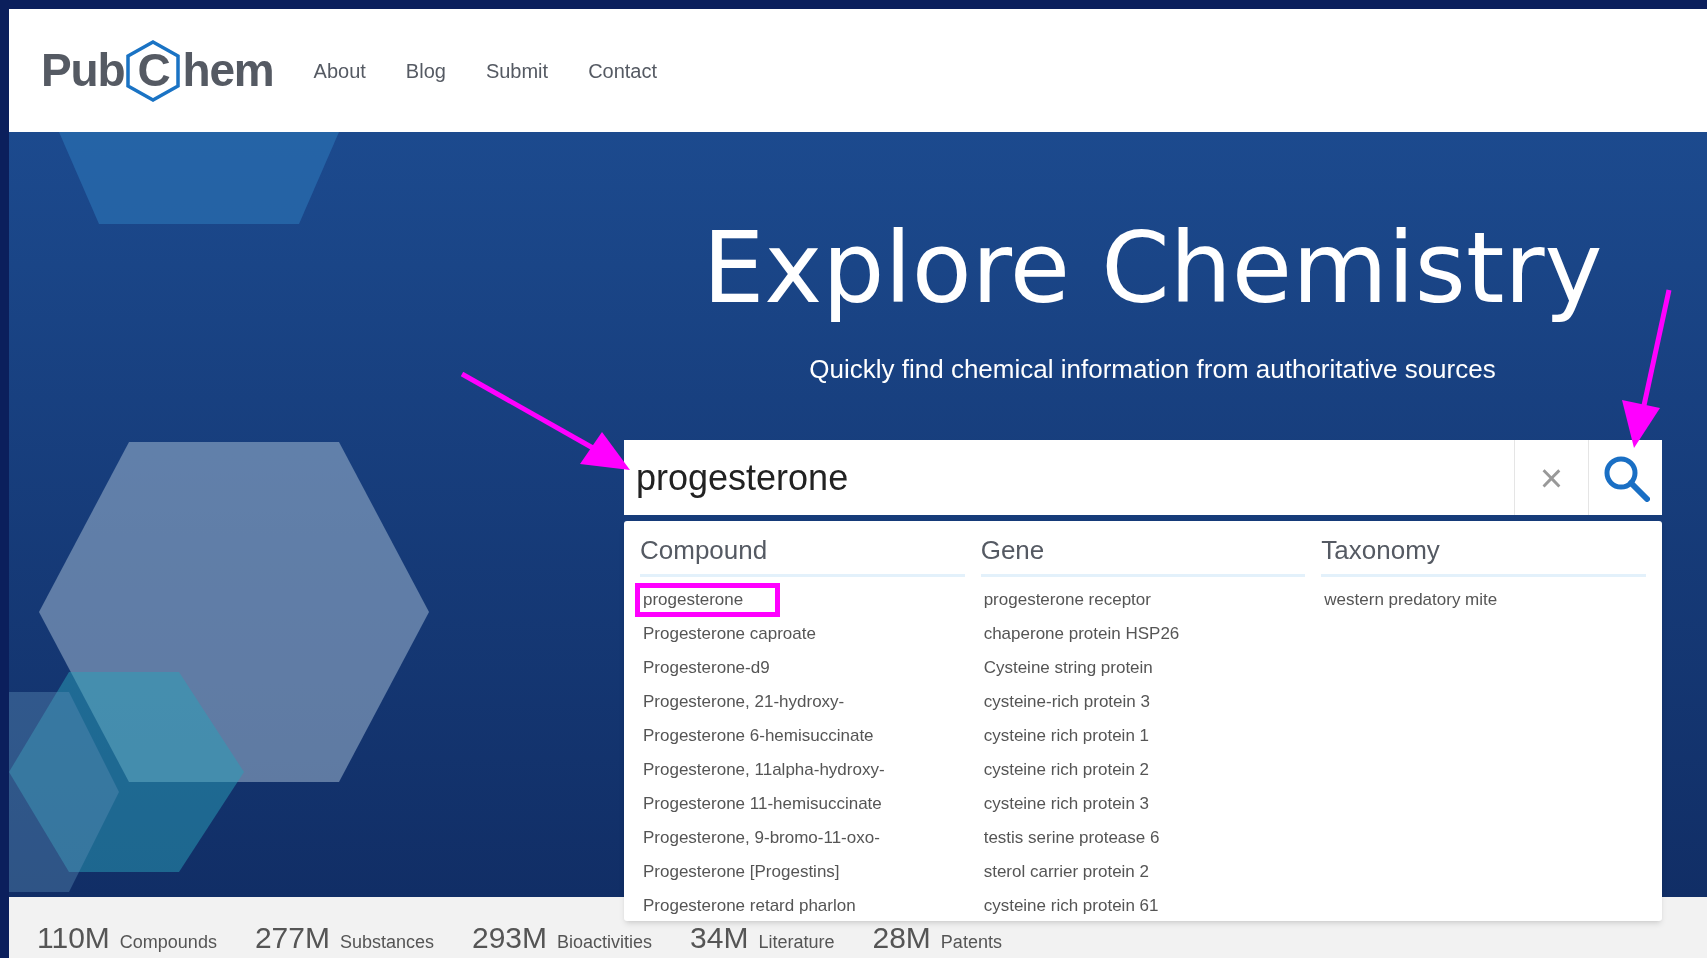 Image resolution: width=1707 pixels, height=958 pixels. Describe the element at coordinates (802, 702) in the screenshot. I see `suggestion-item: Progesterone, 21-hydroxy-` at that location.